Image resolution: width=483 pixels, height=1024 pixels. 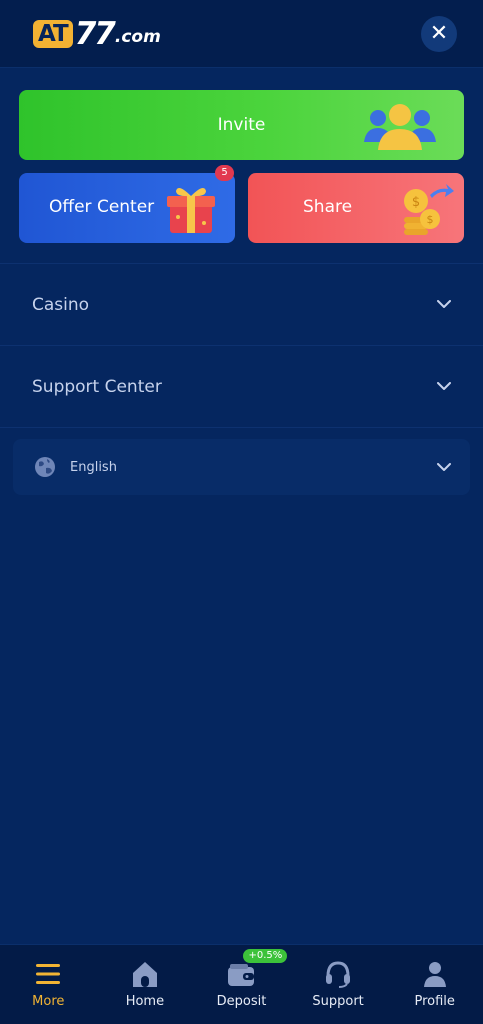 What do you see at coordinates (265, 956) in the screenshot?
I see `deposit-bonus-badge: +0.5%` at bounding box center [265, 956].